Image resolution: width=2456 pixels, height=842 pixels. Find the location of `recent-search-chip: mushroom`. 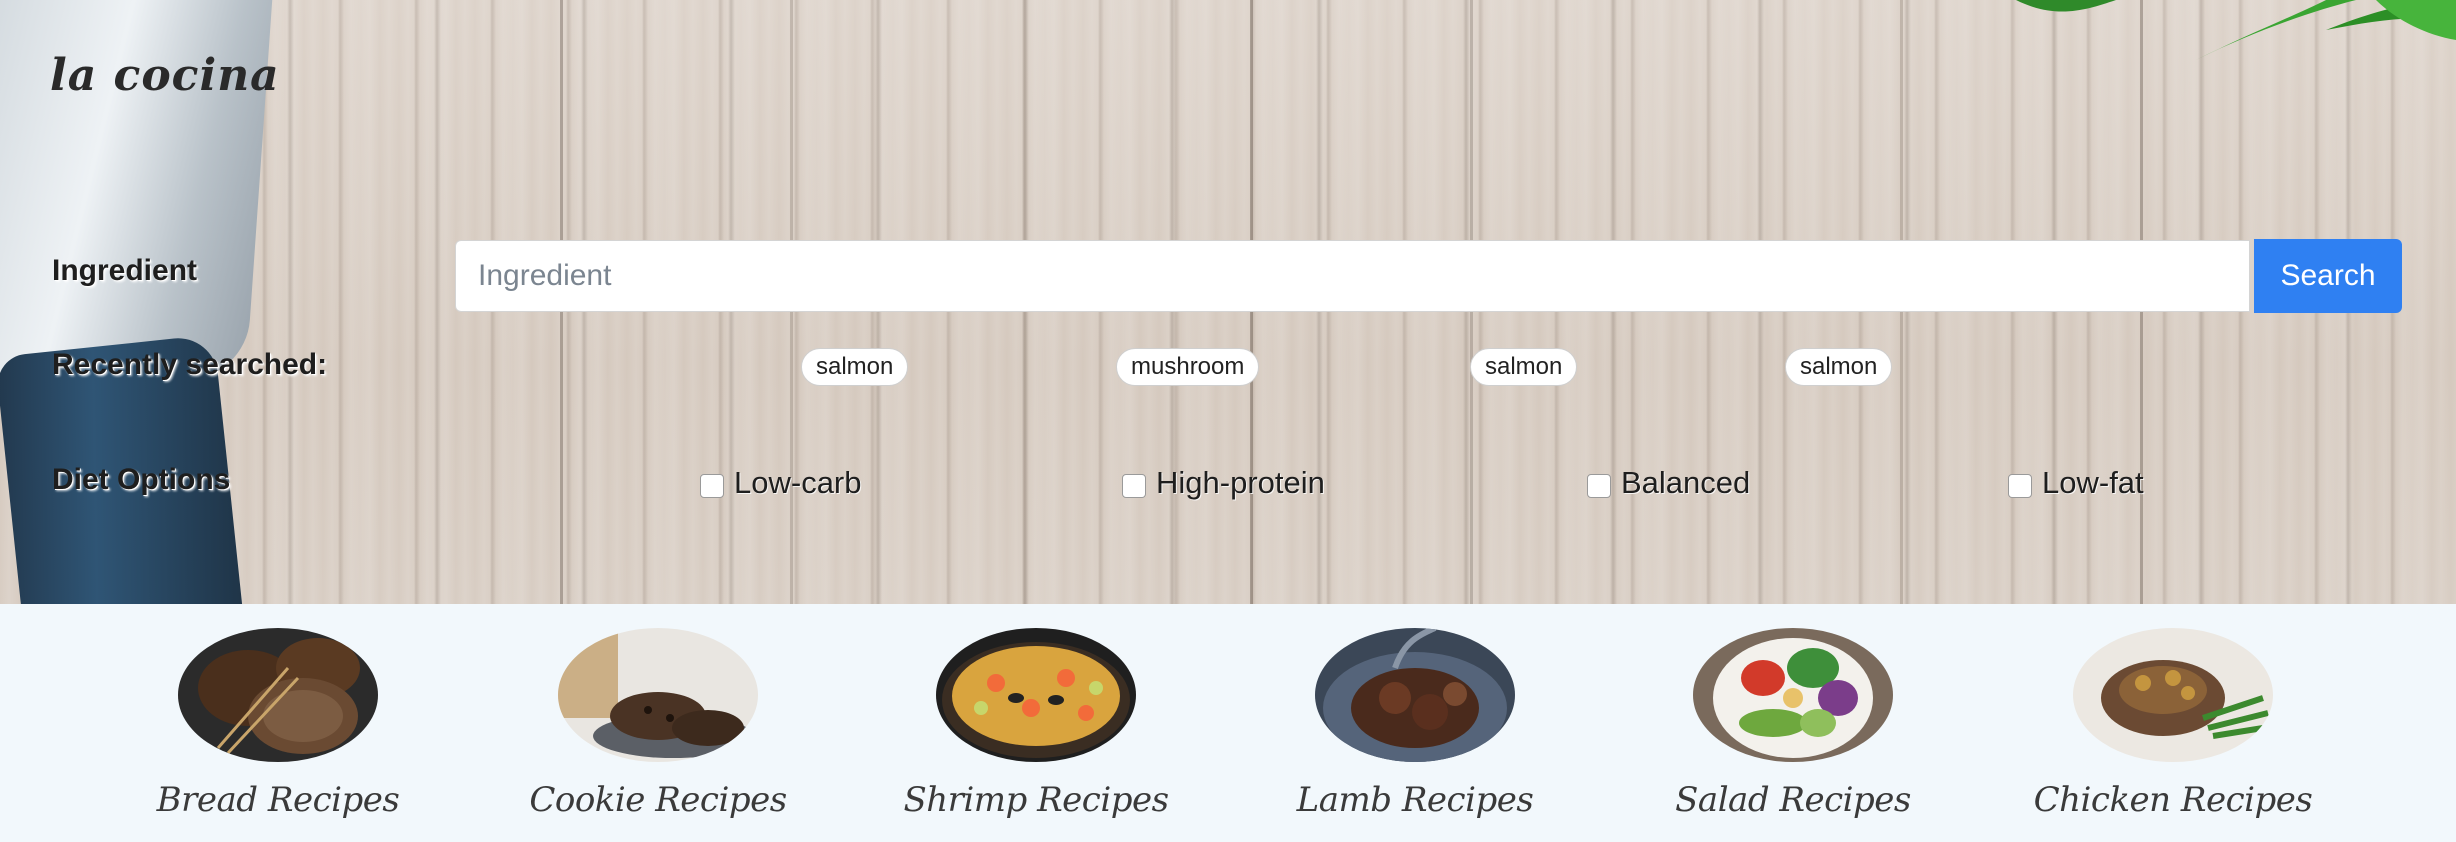

recent-search-chip: mushroom is located at coordinates (1188, 367).